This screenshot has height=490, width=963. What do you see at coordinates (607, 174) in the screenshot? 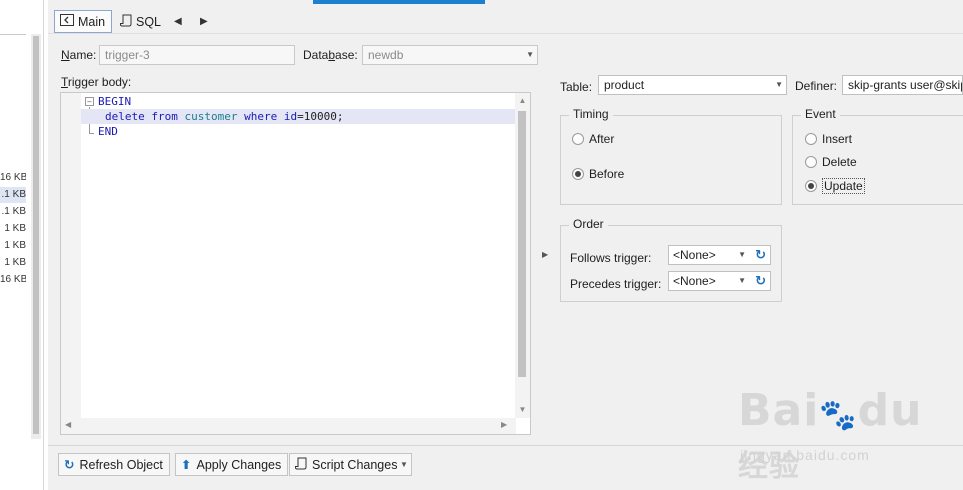
I see `timing-before-label: Before` at bounding box center [607, 174].